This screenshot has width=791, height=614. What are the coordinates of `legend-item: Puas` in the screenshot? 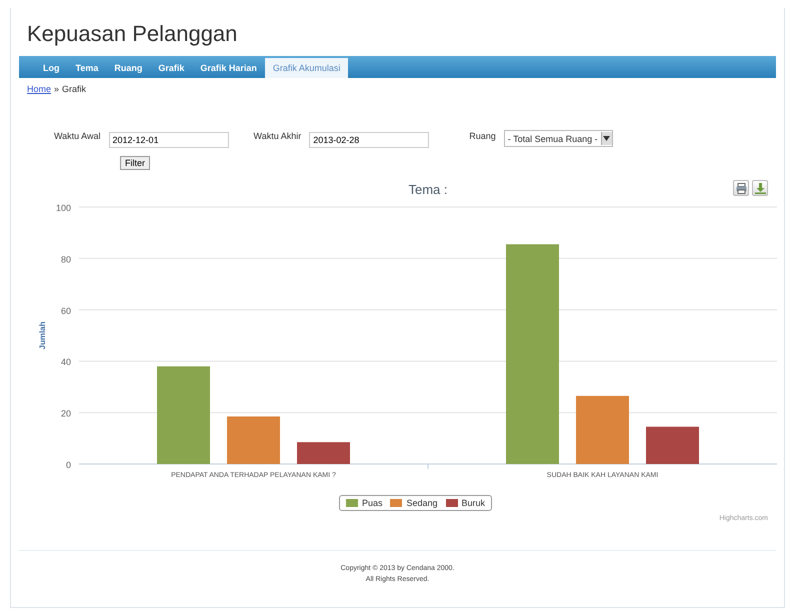 It's located at (364, 503).